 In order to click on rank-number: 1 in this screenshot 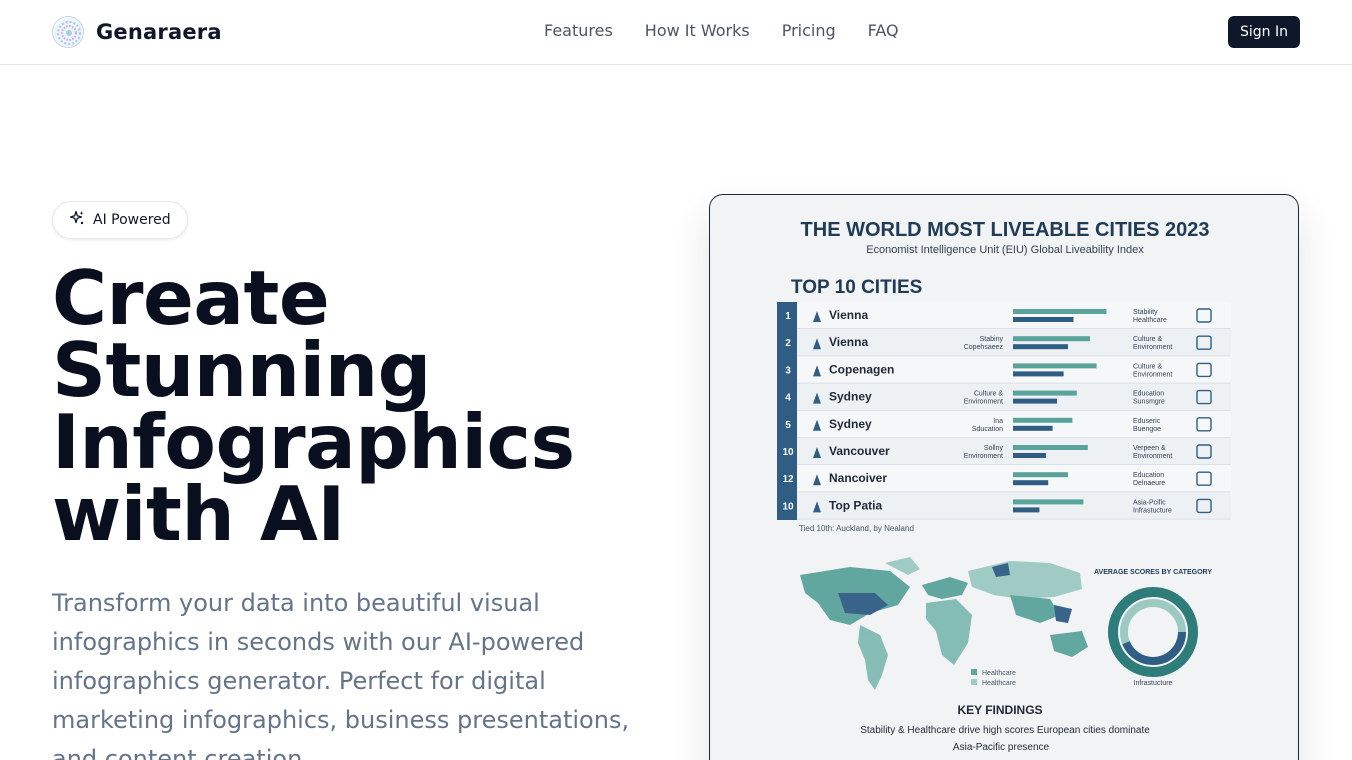, I will do `click(788, 316)`.